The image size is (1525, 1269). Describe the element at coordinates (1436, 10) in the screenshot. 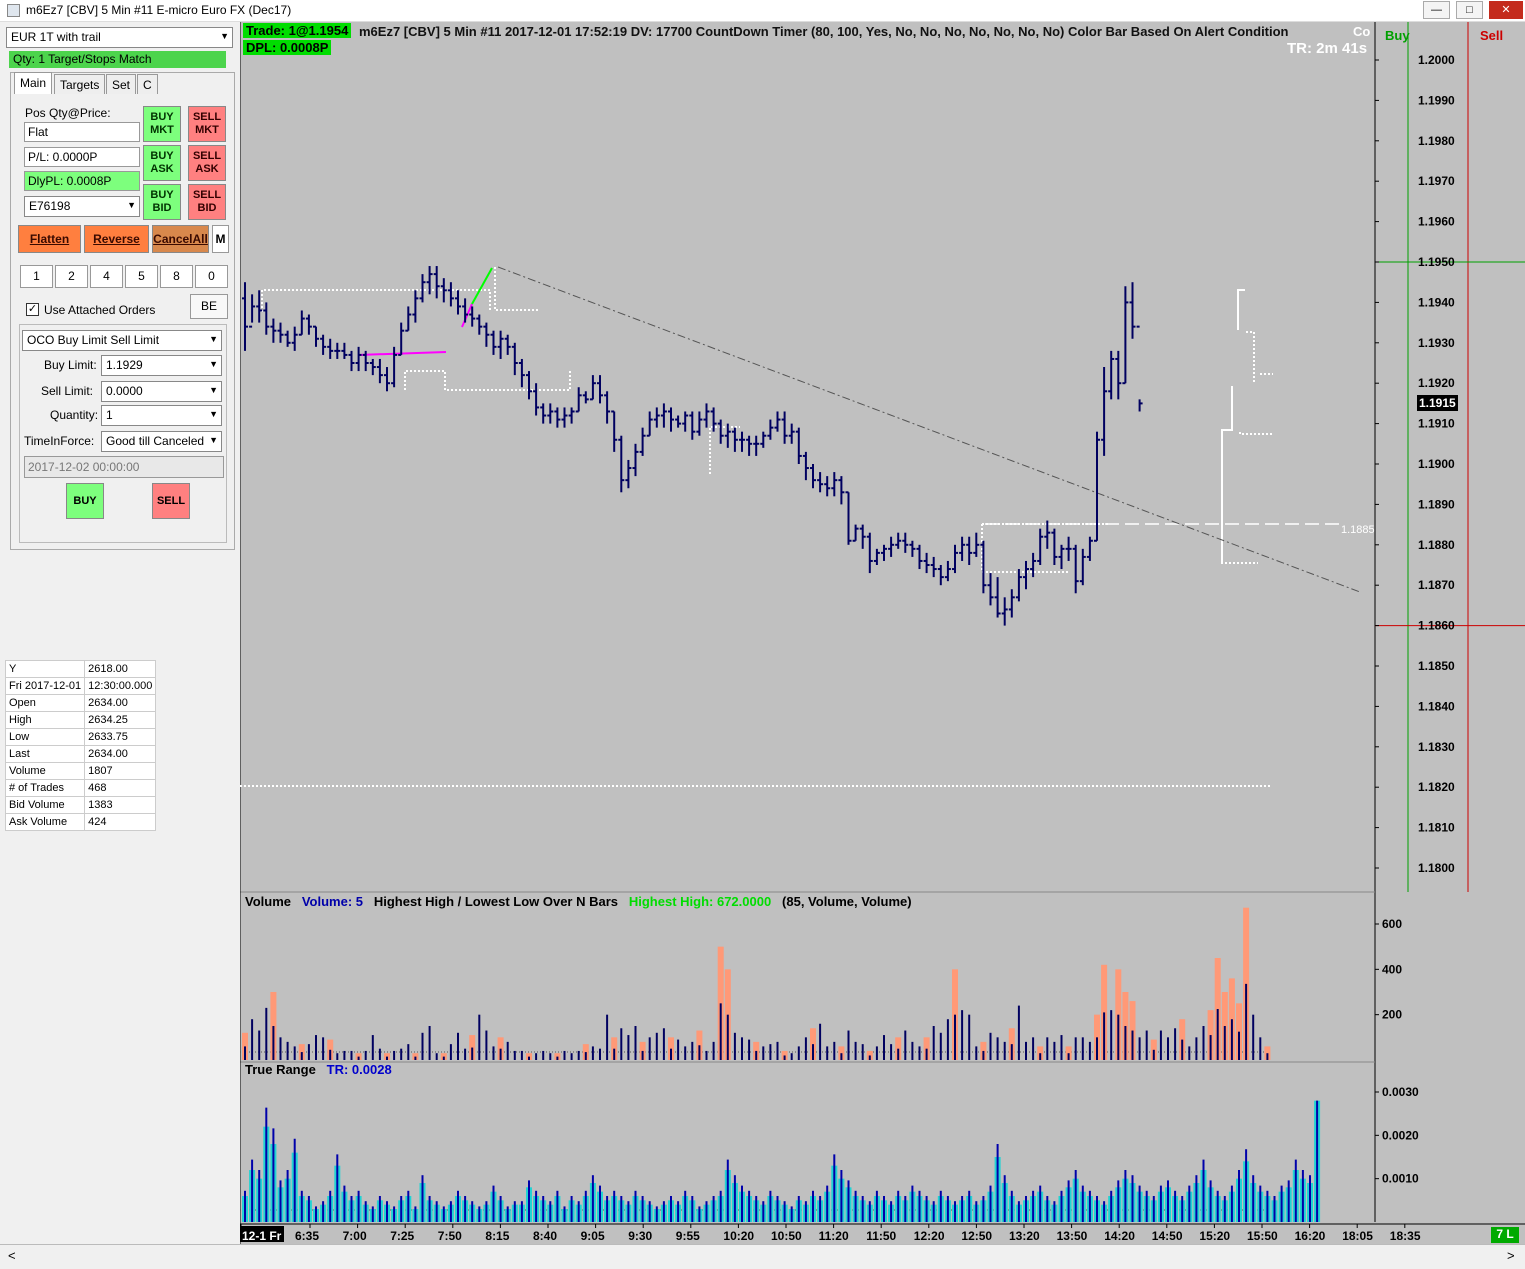

I see `minimize-button: —` at that location.